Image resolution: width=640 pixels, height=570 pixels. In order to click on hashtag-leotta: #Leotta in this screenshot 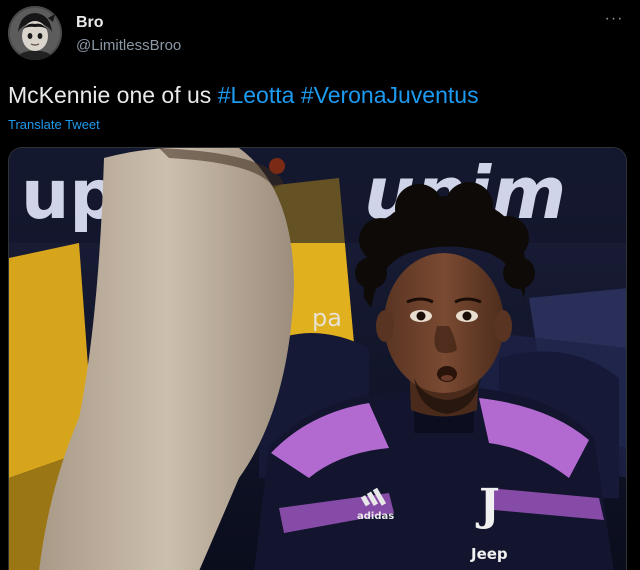, I will do `click(256, 95)`.